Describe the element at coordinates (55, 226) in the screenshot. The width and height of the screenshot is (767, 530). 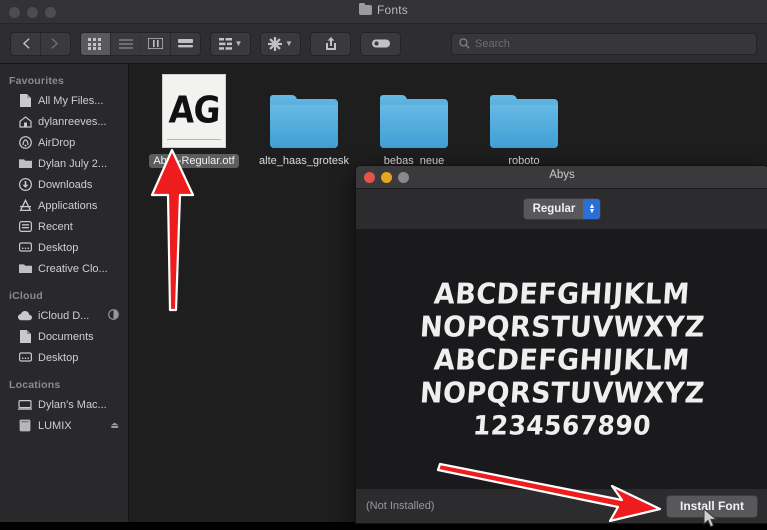
I see `sidebar-item-label: Recent` at that location.